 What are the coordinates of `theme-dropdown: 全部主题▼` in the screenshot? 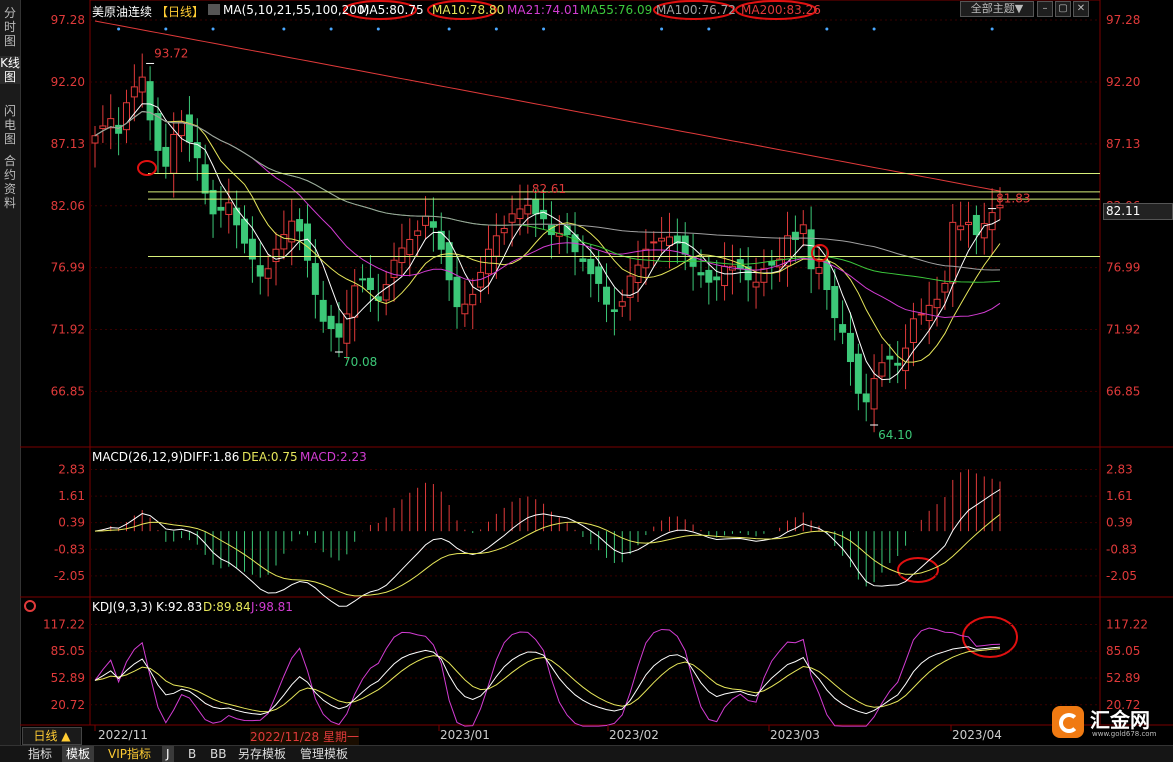 It's located at (997, 9).